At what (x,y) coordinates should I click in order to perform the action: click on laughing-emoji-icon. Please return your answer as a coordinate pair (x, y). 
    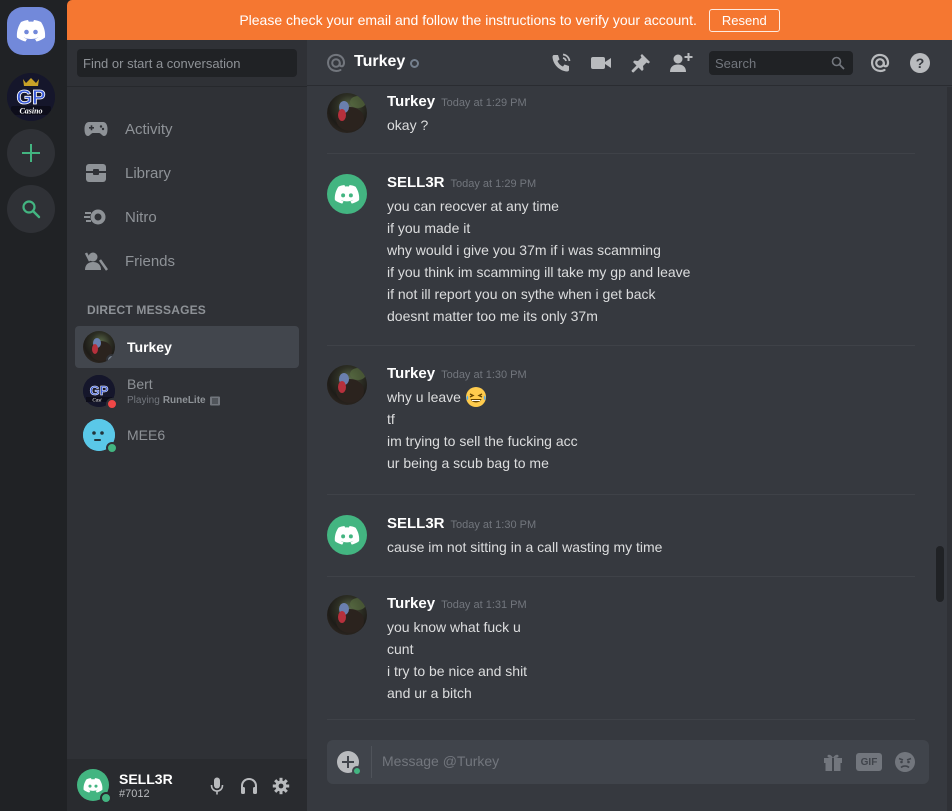
    Looking at the image, I should click on (475, 397).